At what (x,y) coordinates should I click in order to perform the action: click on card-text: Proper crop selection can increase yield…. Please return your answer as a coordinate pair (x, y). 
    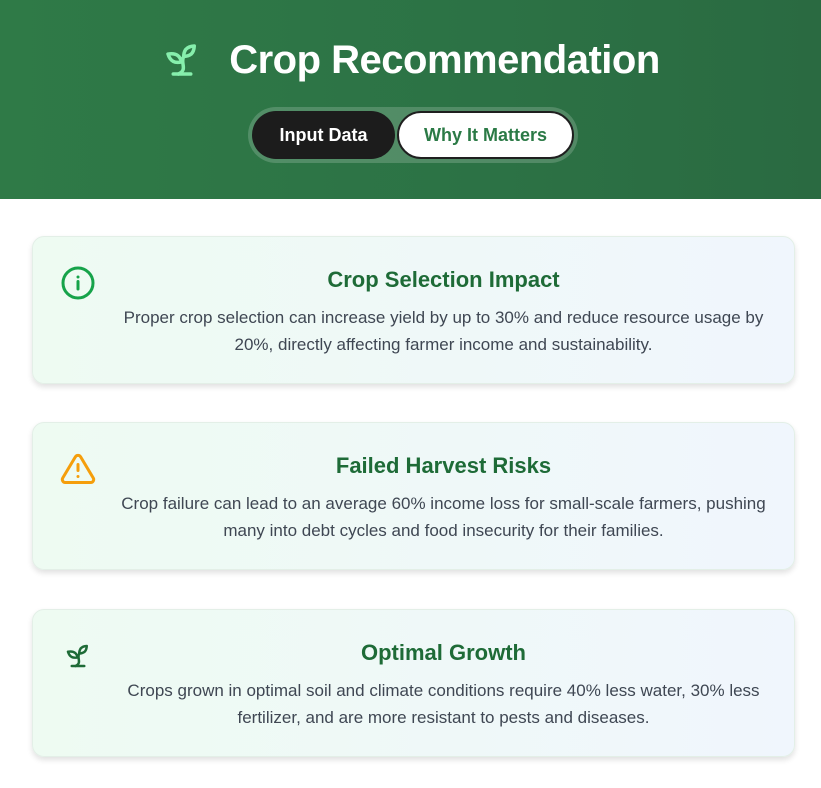
    Looking at the image, I should click on (443, 331).